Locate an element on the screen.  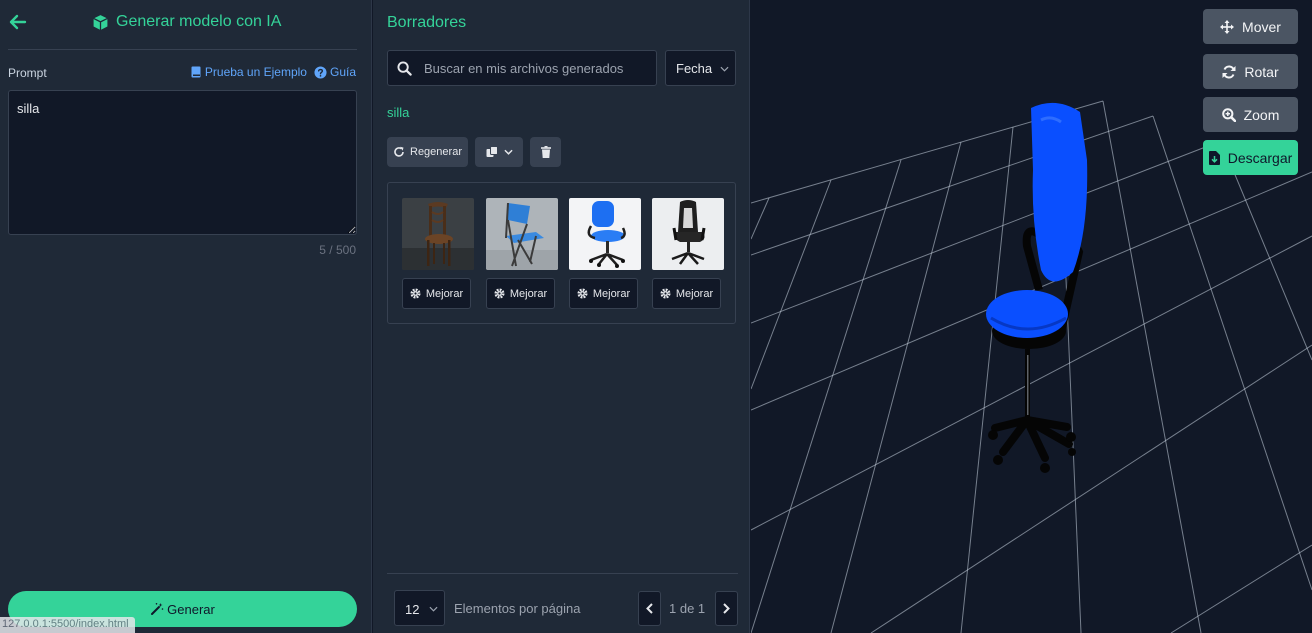
refresh-icon is located at coordinates (399, 151).